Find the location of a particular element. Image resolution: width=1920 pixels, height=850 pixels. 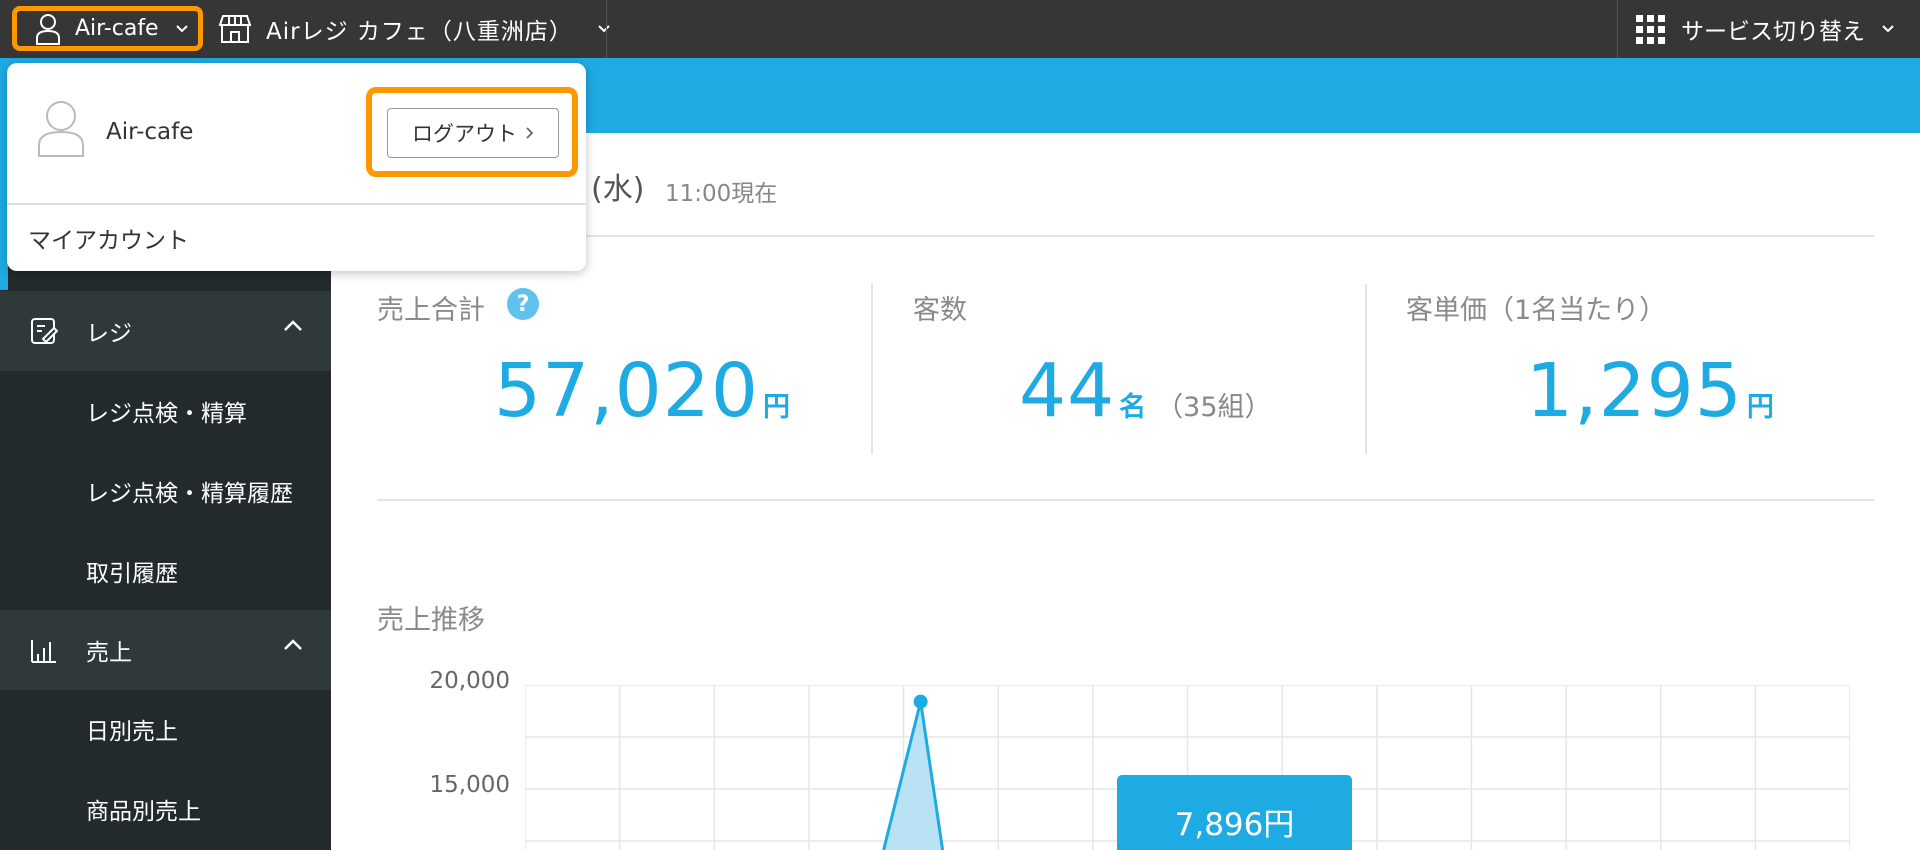

kpi-number: 44 is located at coordinates (1067, 391).